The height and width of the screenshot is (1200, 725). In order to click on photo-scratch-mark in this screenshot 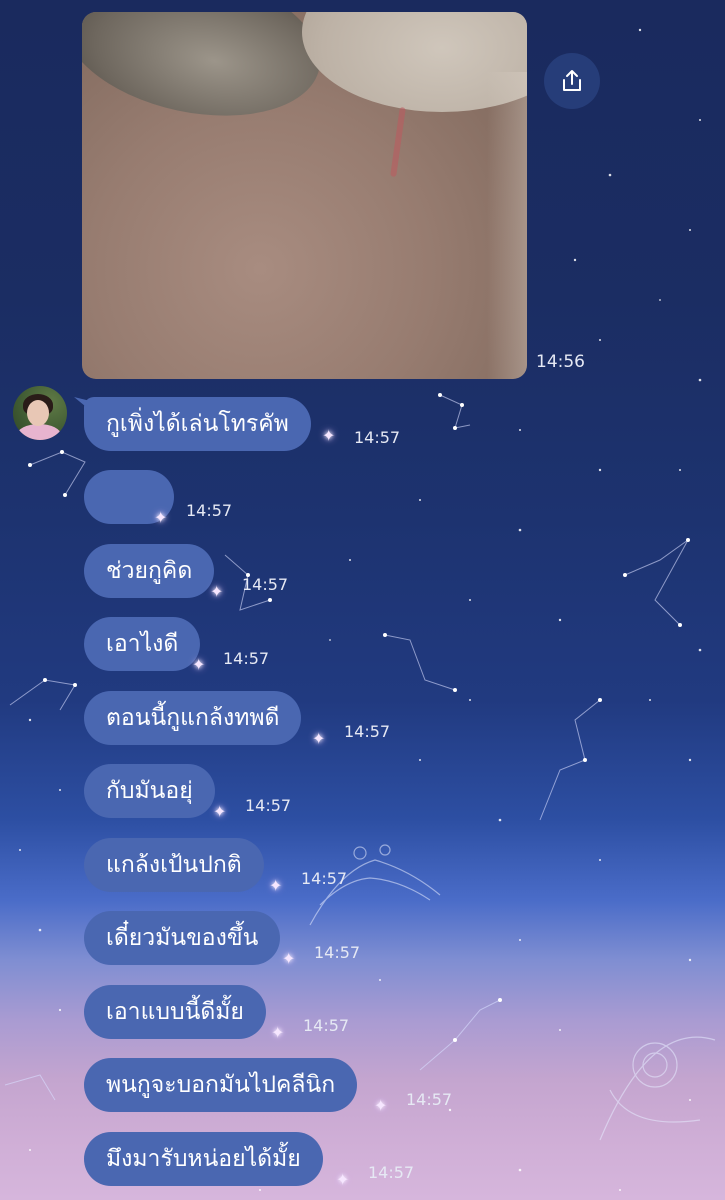, I will do `click(398, 142)`.